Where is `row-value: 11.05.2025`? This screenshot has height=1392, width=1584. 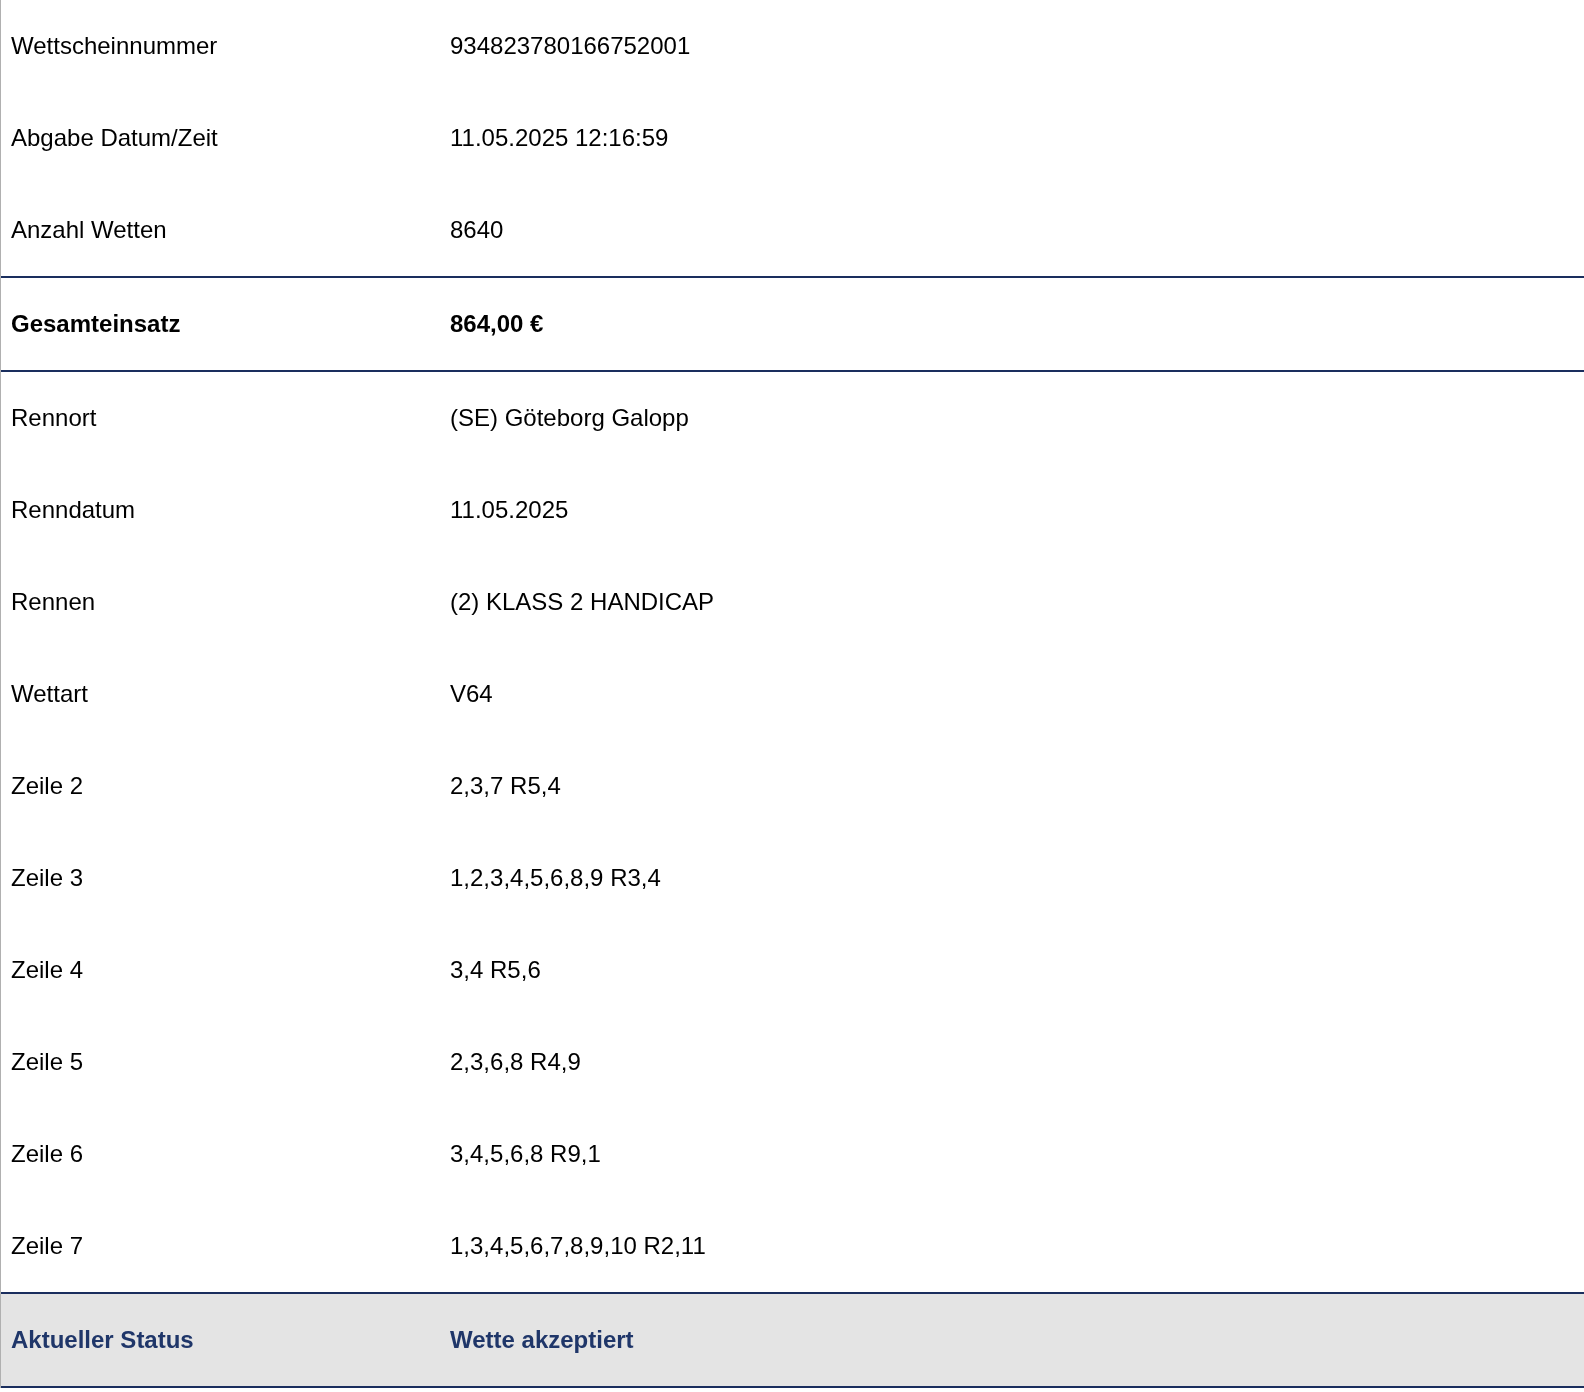
row-value: 11.05.2025 is located at coordinates (510, 510).